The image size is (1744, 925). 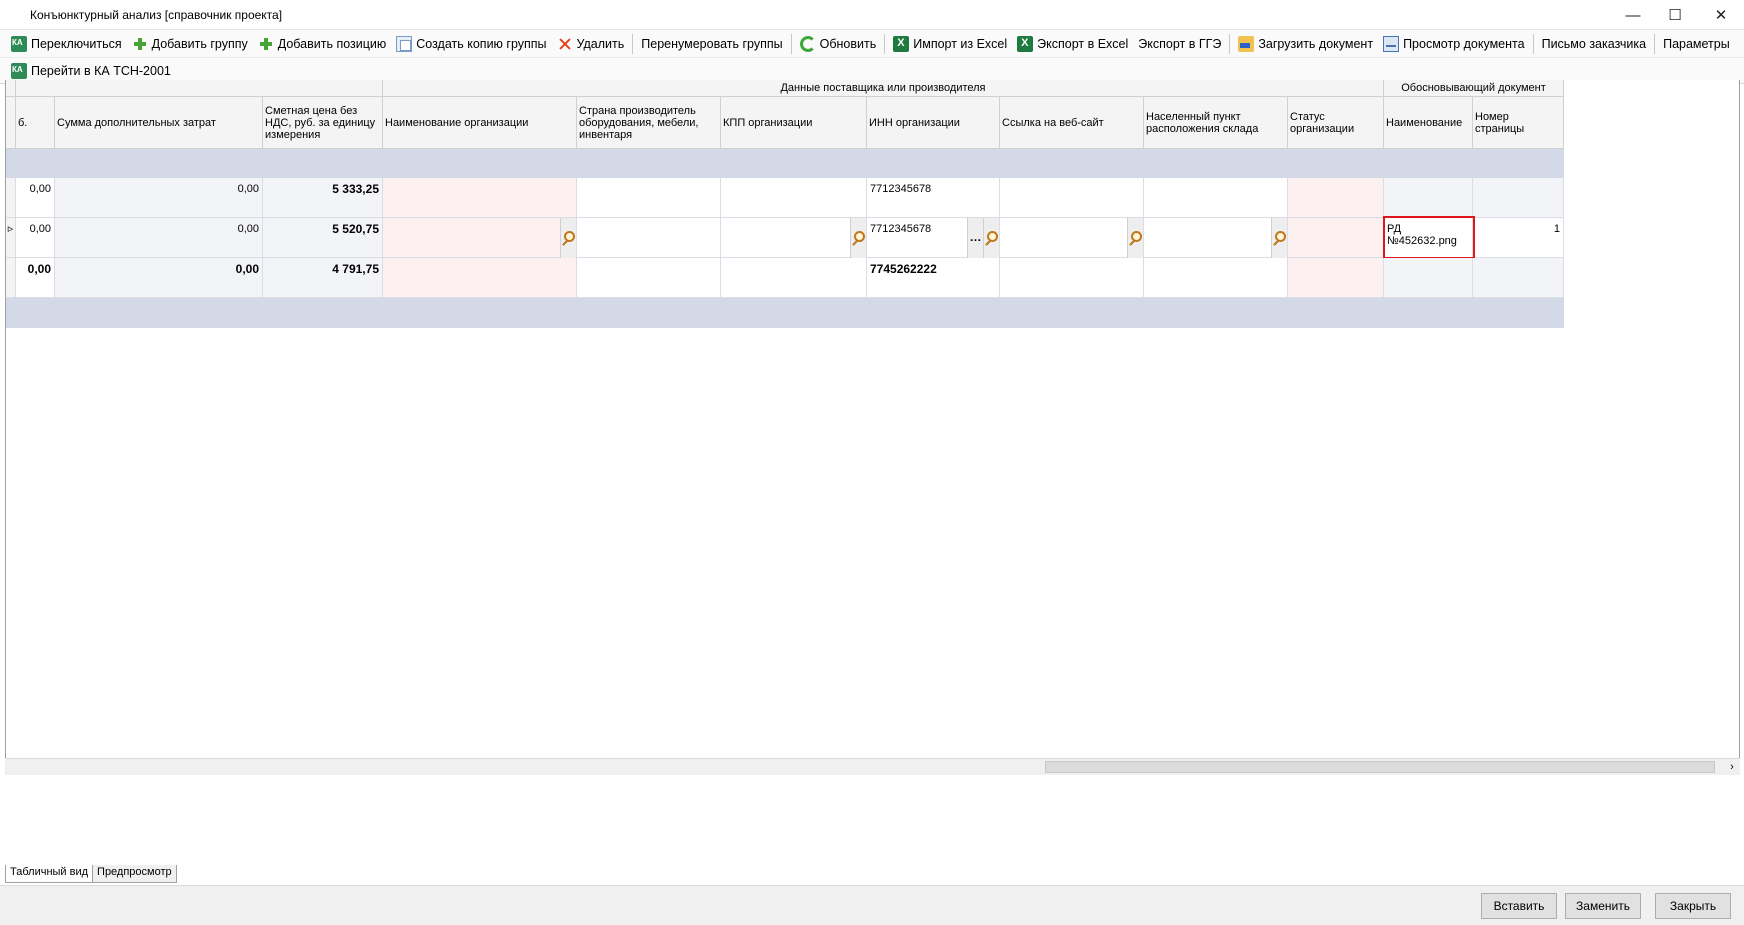 I want to click on tab-preview: Предпросмотр, so click(x=134, y=874).